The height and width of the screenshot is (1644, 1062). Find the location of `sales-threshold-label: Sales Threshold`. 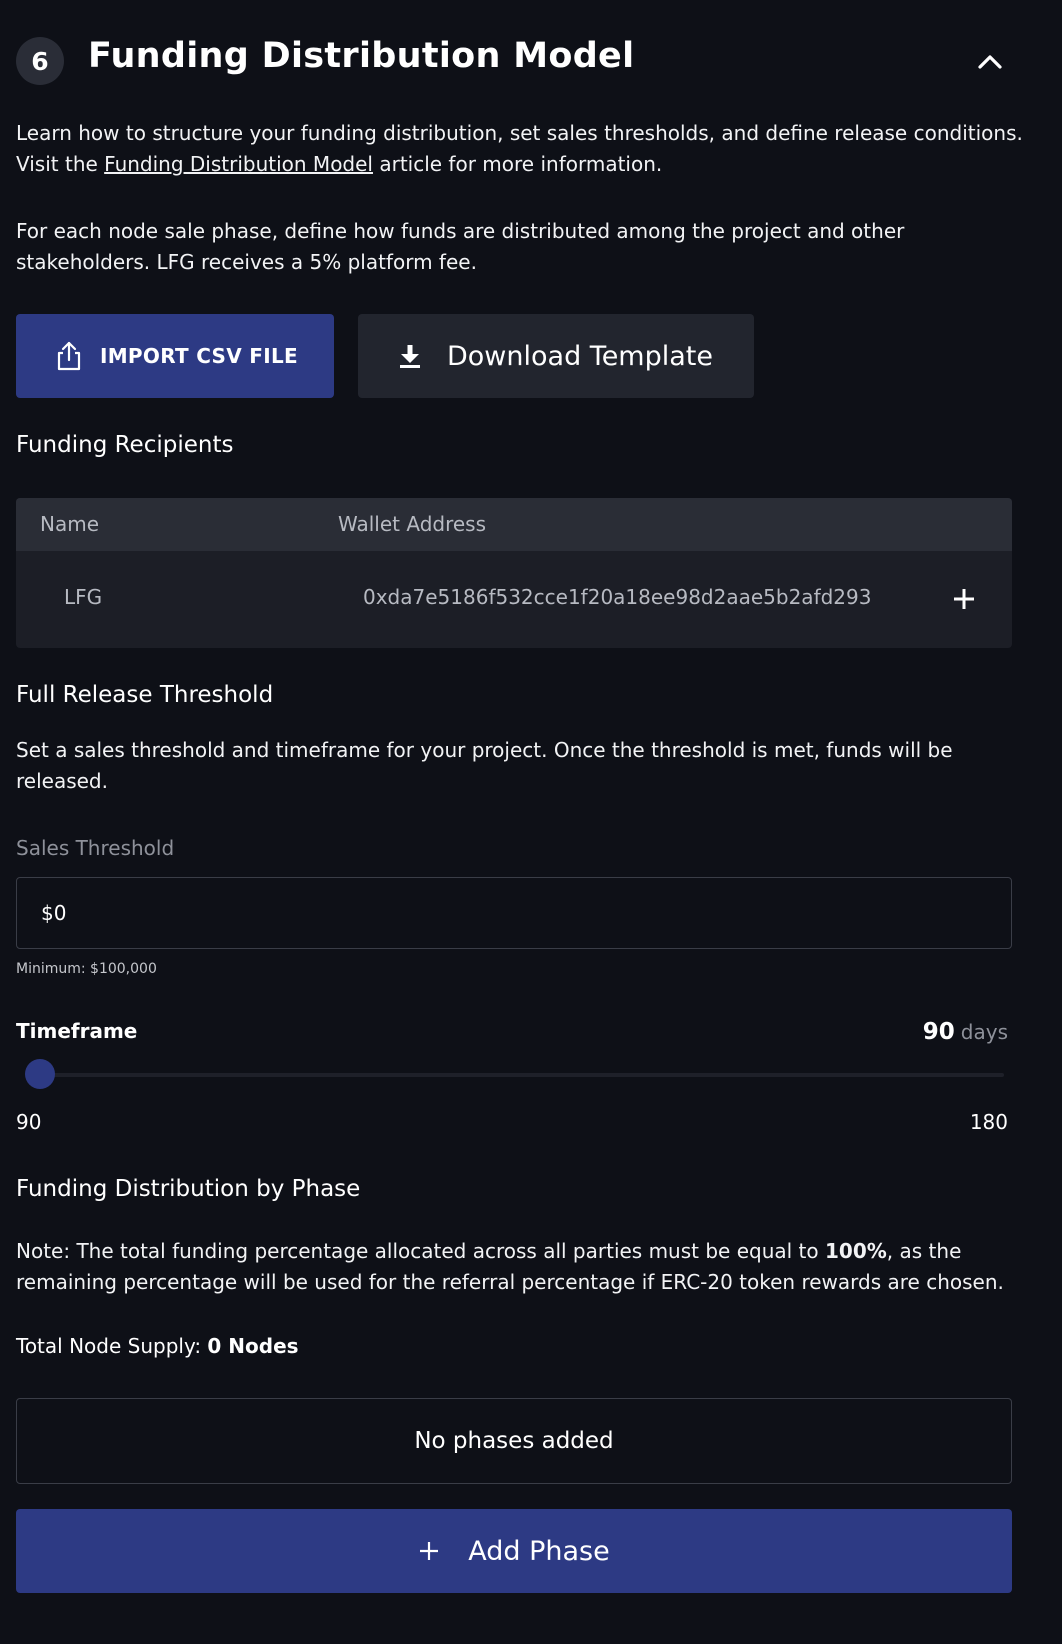

sales-threshold-label: Sales Threshold is located at coordinates (95, 848).